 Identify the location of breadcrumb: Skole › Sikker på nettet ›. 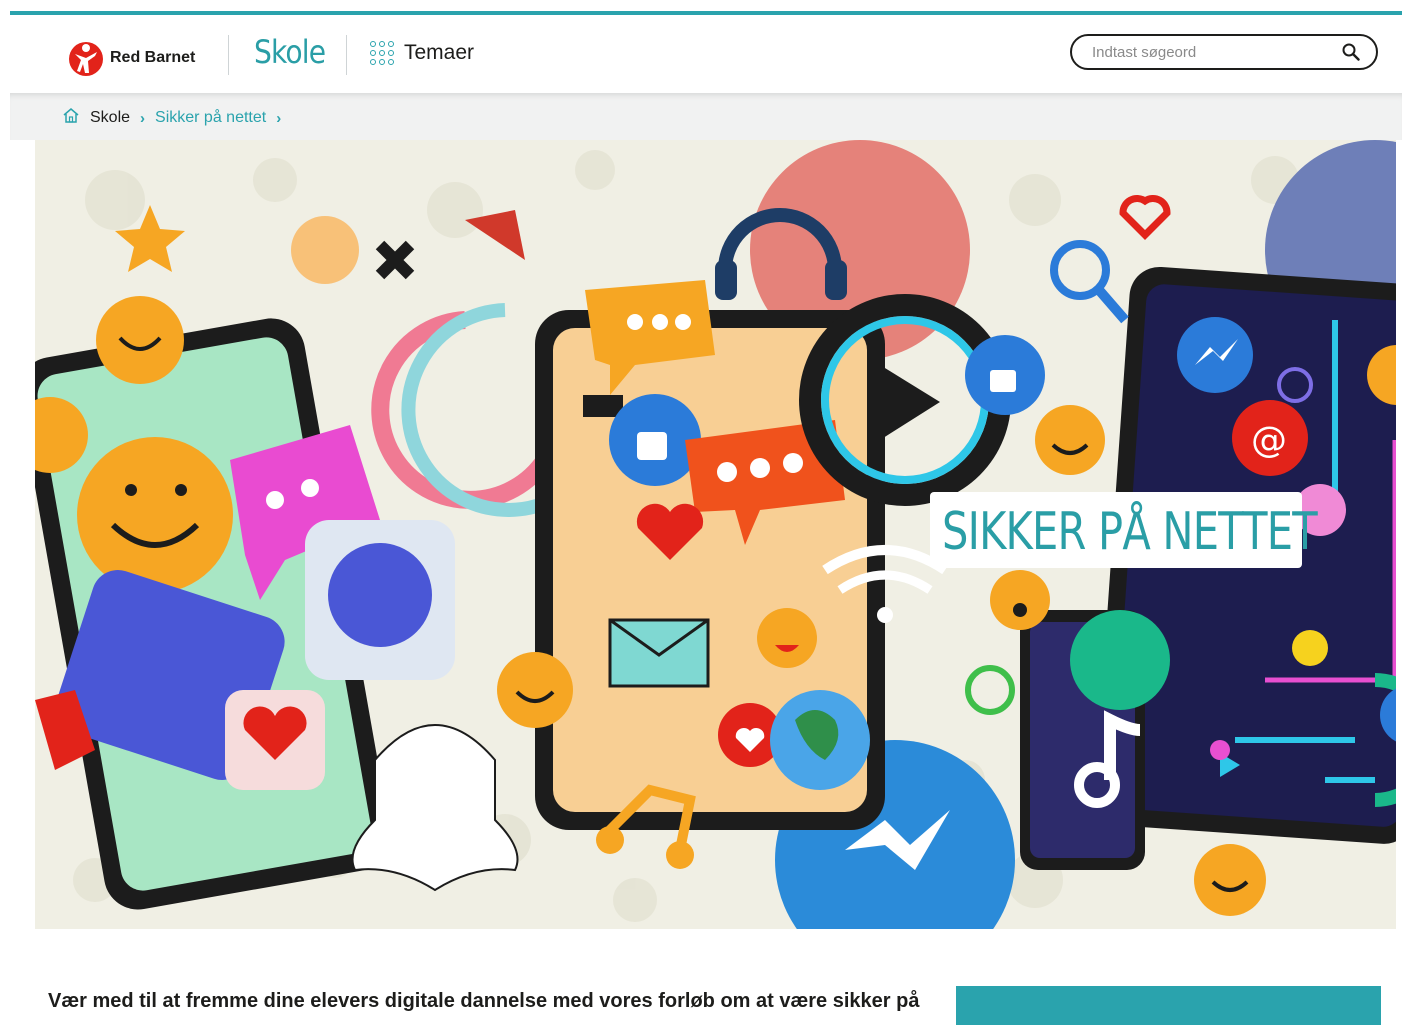
(171, 118).